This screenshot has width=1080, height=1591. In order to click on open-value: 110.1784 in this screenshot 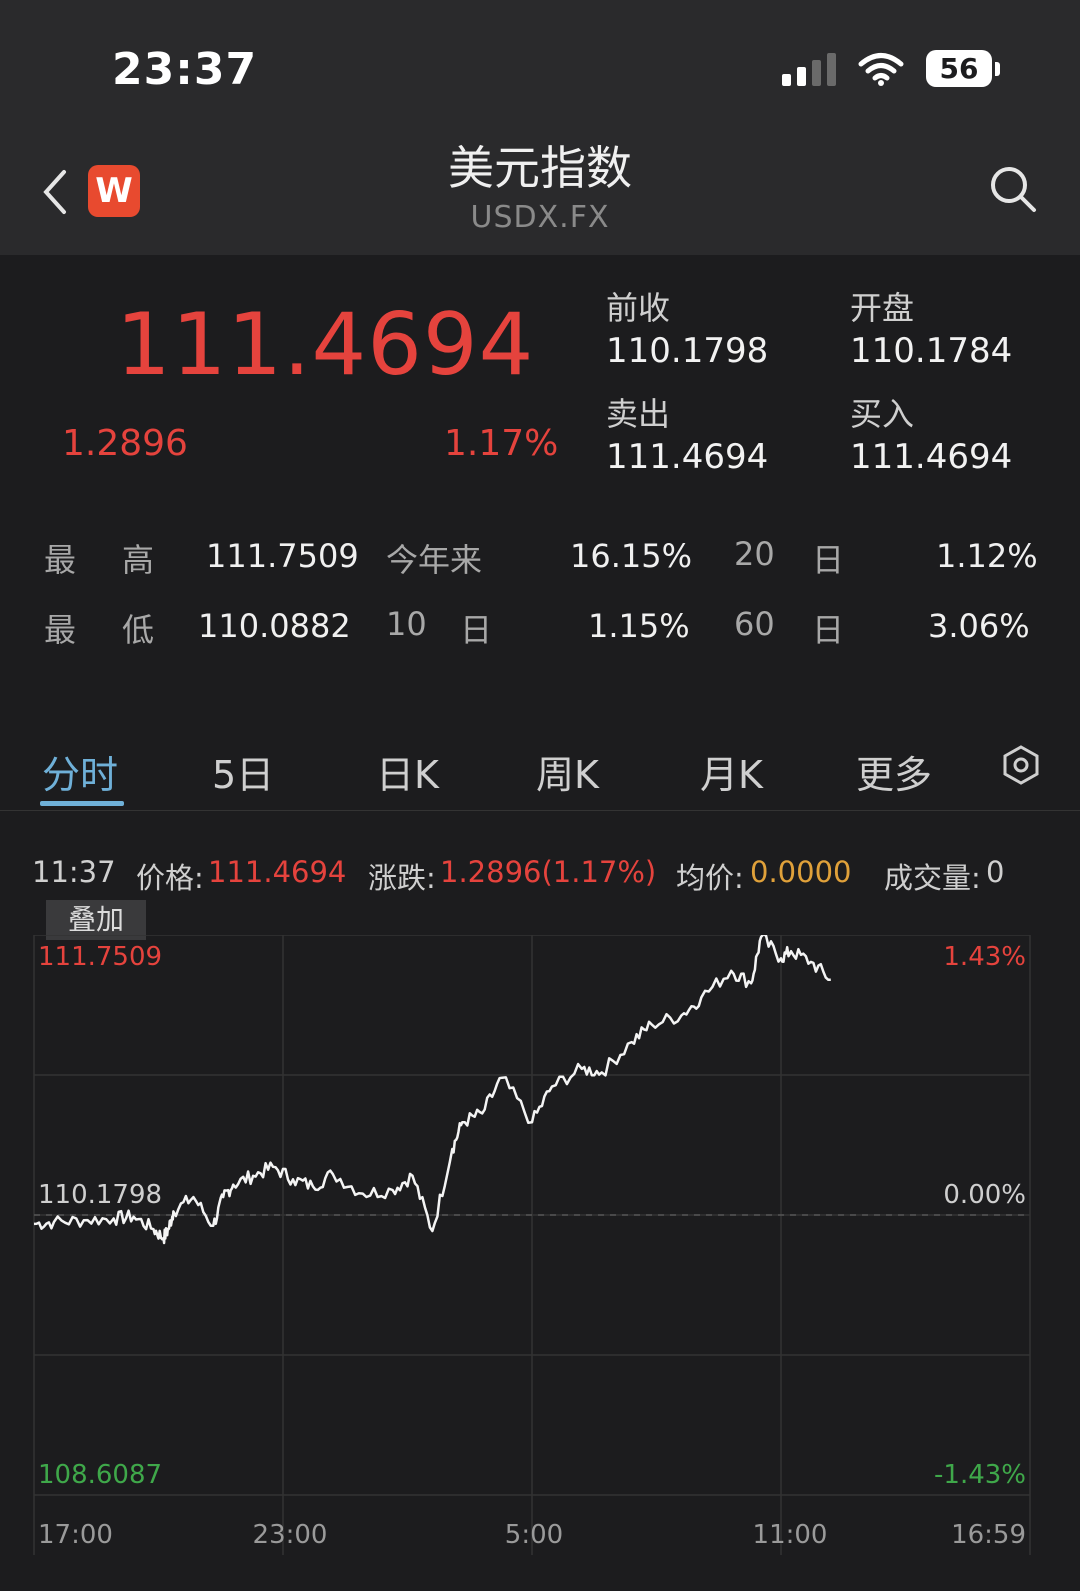, I will do `click(931, 351)`.